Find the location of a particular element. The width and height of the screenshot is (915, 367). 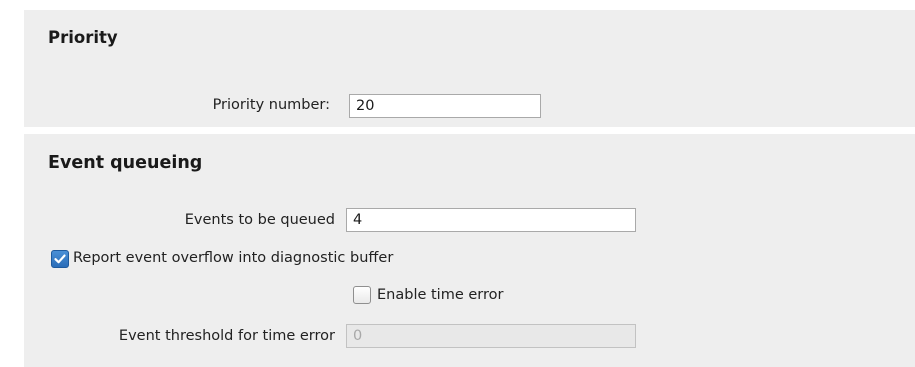

enable-time-error-checkbox is located at coordinates (362, 295).